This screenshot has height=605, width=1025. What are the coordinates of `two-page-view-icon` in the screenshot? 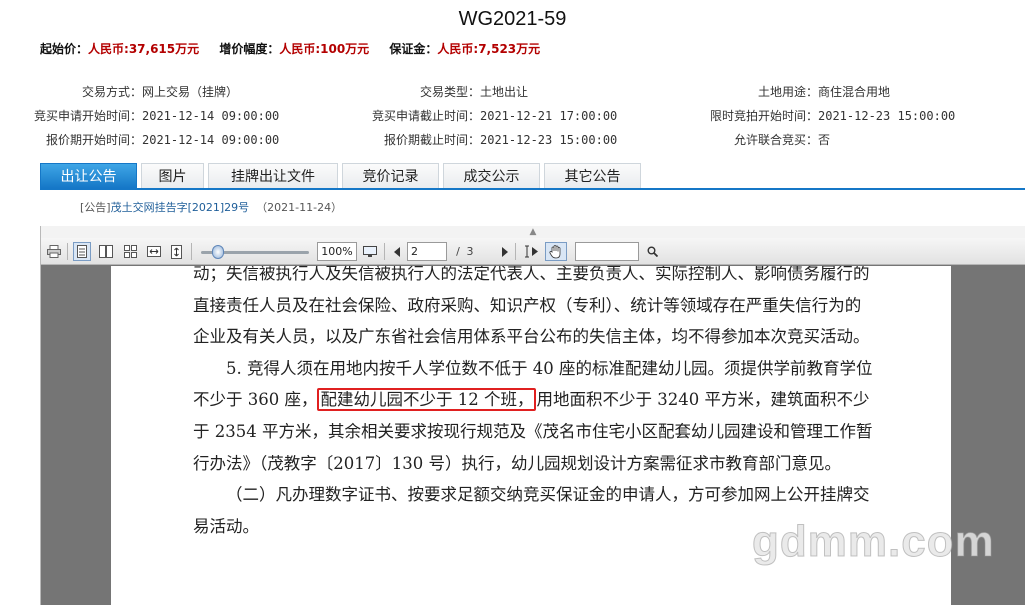 It's located at (106, 251).